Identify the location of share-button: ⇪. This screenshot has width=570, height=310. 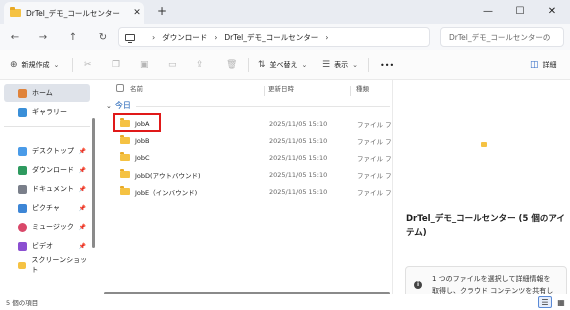
(202, 65).